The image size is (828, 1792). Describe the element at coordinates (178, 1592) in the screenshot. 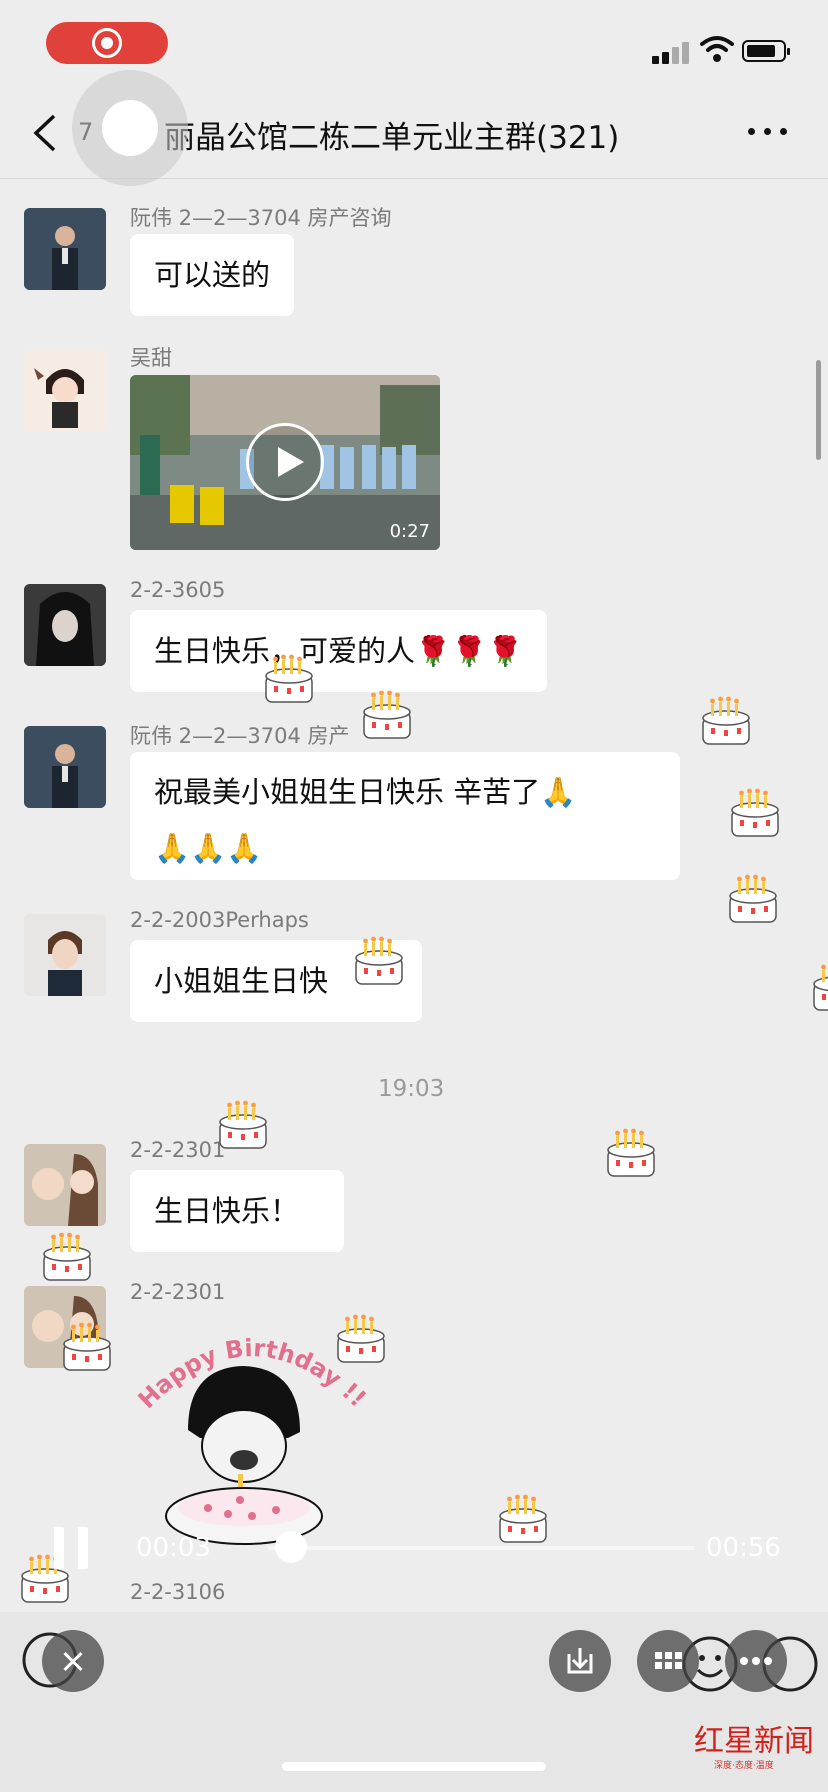

I see `sender-name: 2-2-3106` at that location.